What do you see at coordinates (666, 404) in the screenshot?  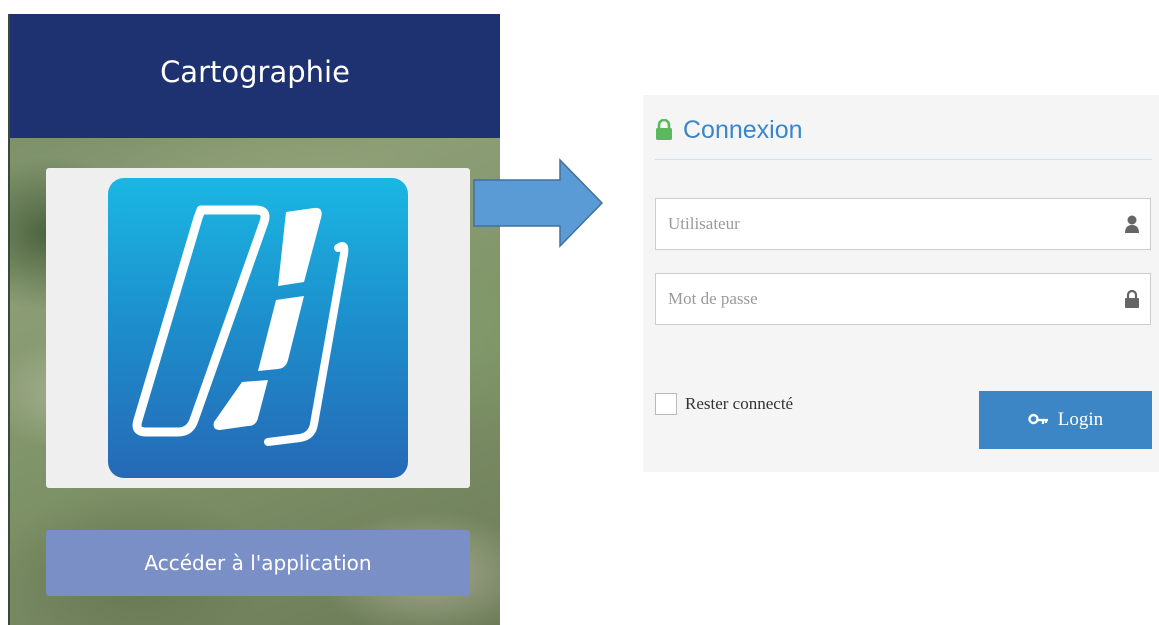 I see `remember-checkbox` at bounding box center [666, 404].